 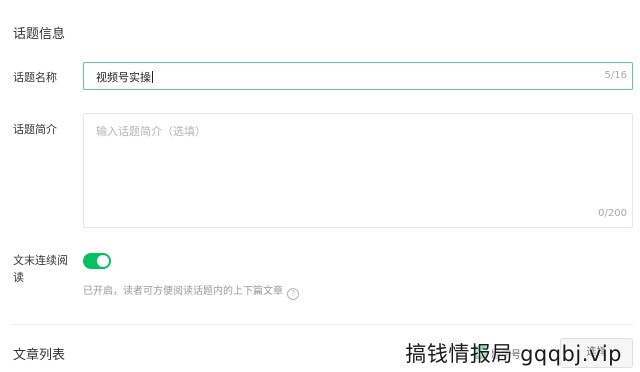 I want to click on topic-name-input: 视频号实操 5/16, so click(x=358, y=76).